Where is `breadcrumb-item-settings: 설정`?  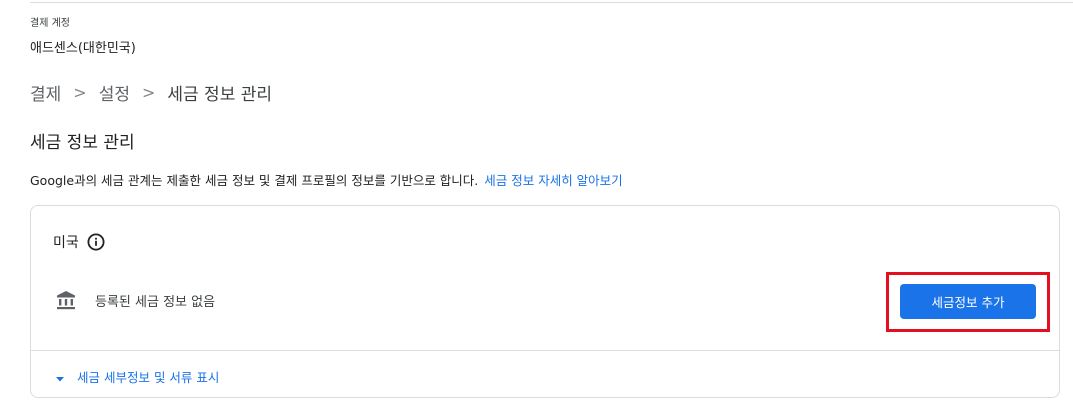 breadcrumb-item-settings: 설정 is located at coordinates (114, 92).